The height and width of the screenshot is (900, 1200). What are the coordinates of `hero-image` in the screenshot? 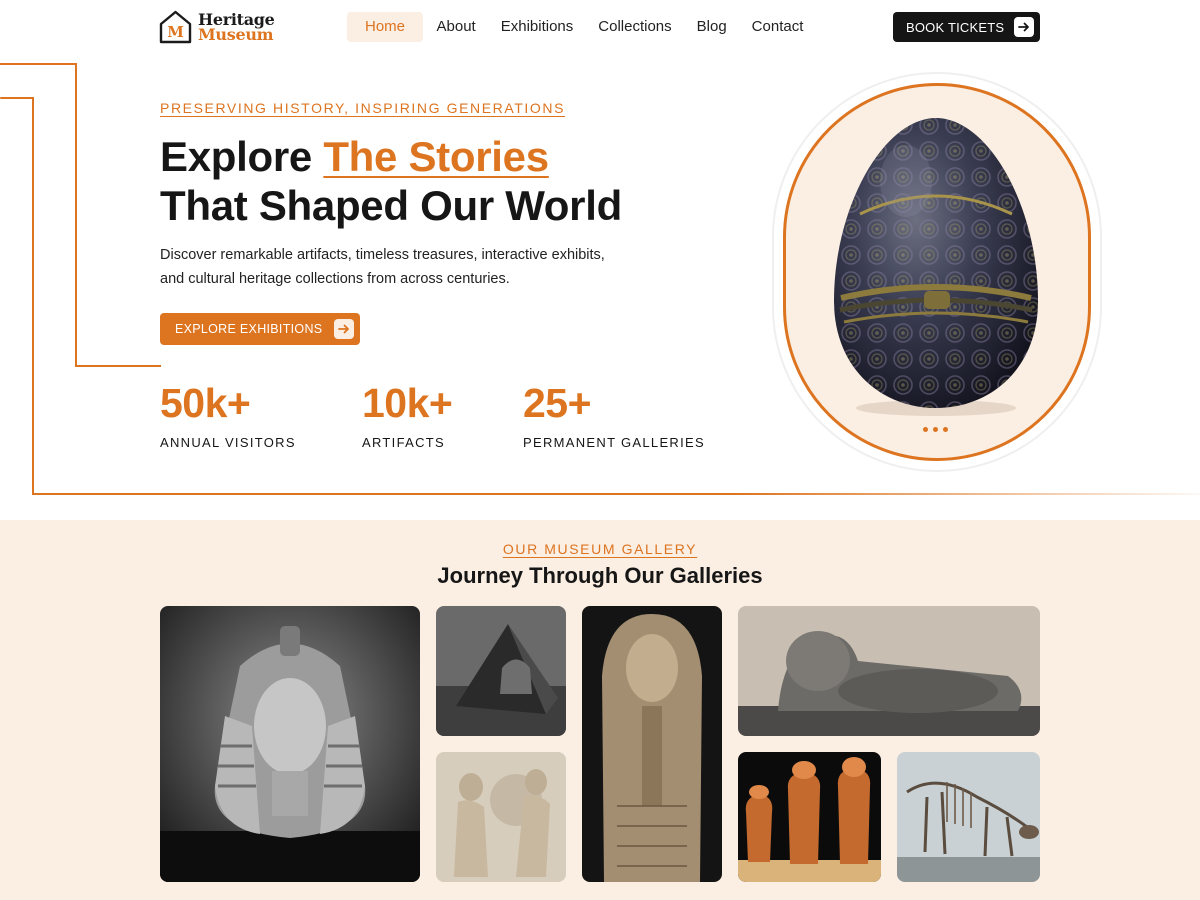 It's located at (937, 272).